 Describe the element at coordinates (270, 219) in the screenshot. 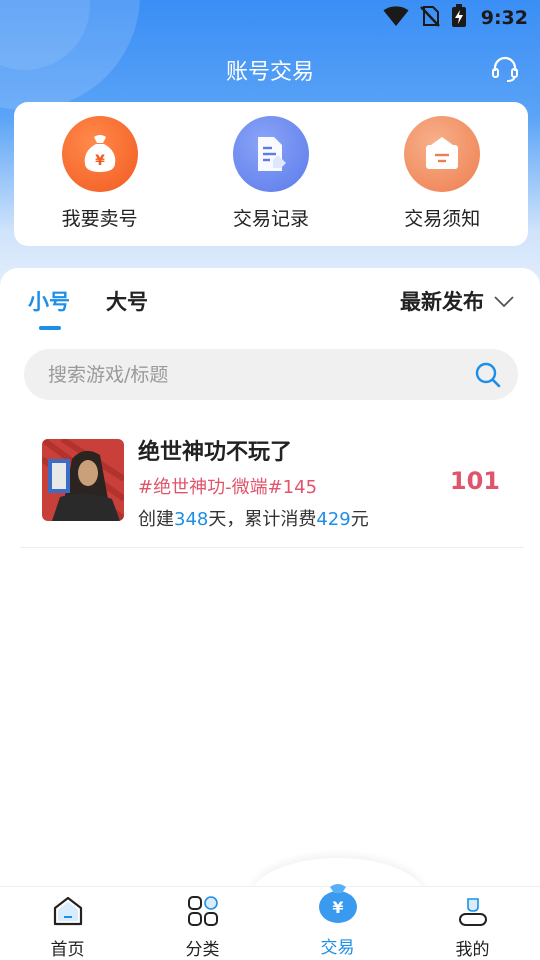

I see `trade-records-label: 交易记录` at that location.